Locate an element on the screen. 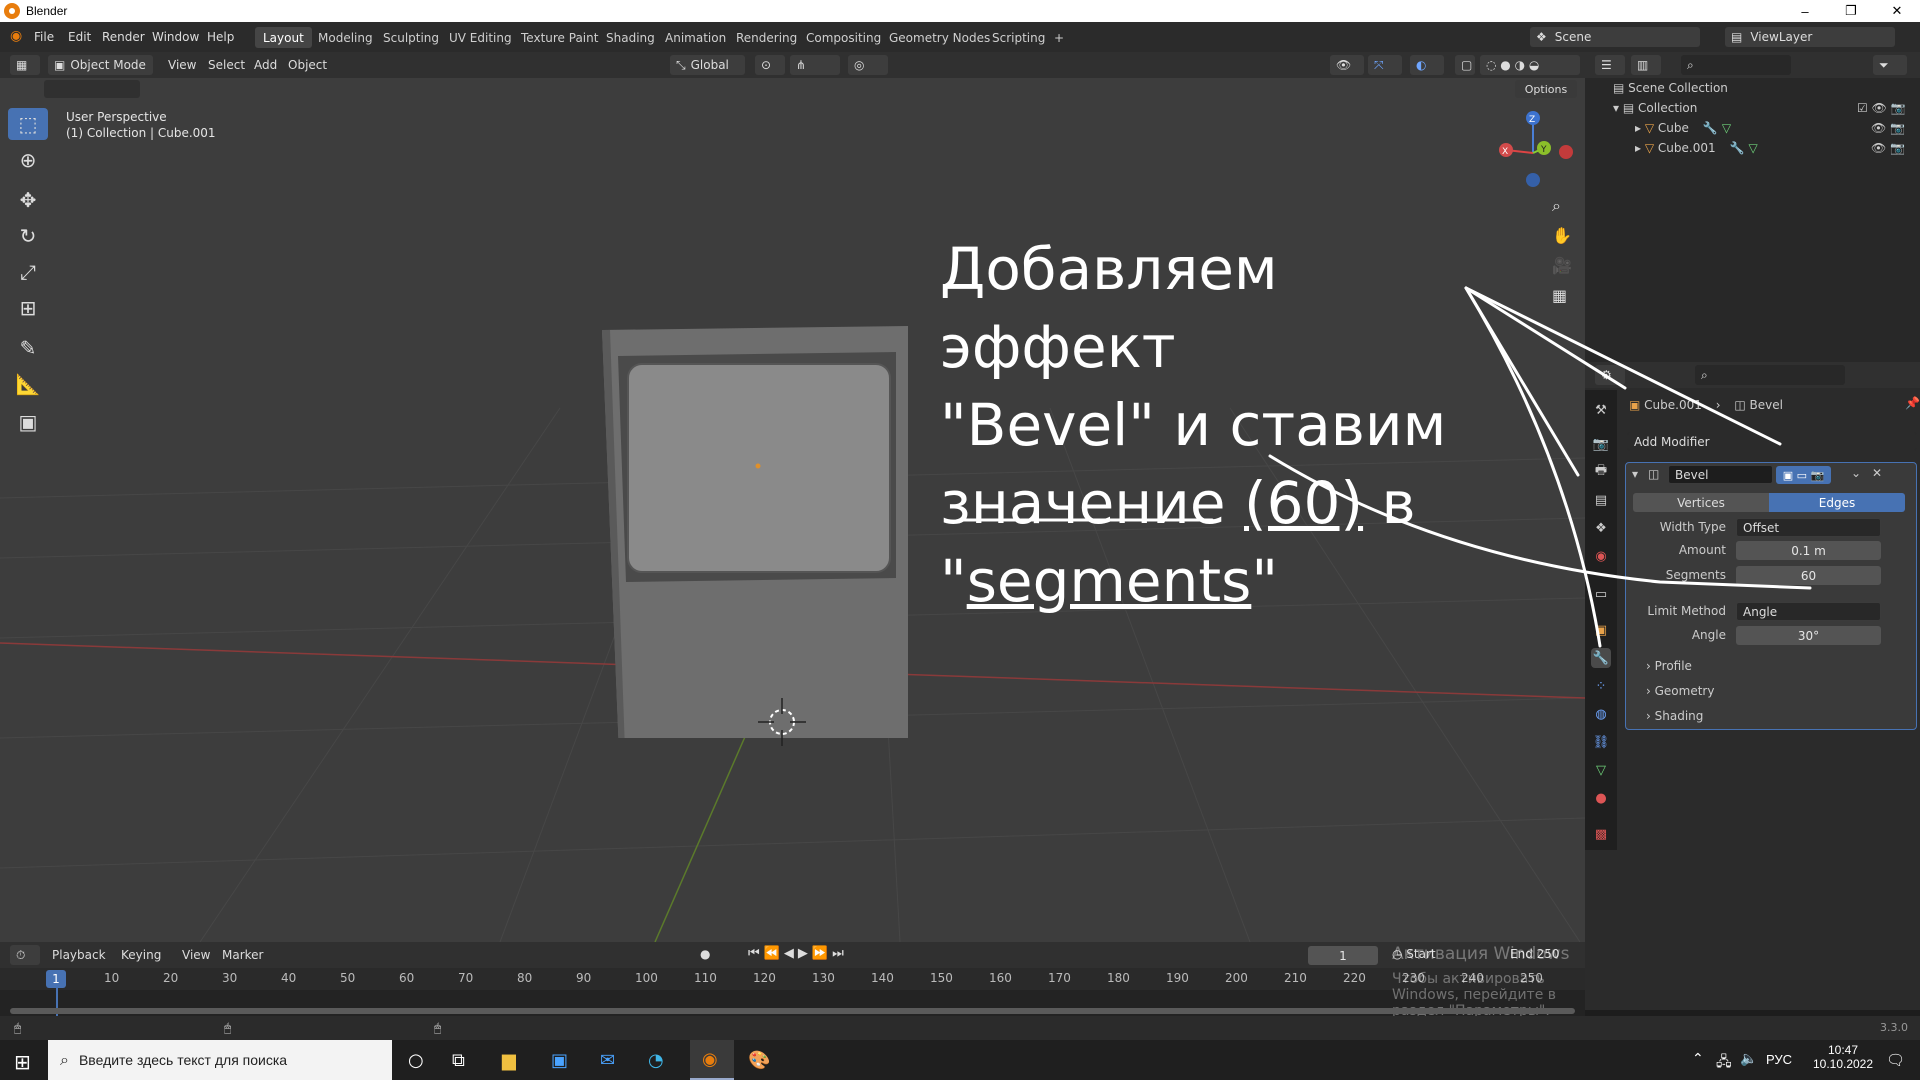  close-button: ✕ is located at coordinates (1897, 11).